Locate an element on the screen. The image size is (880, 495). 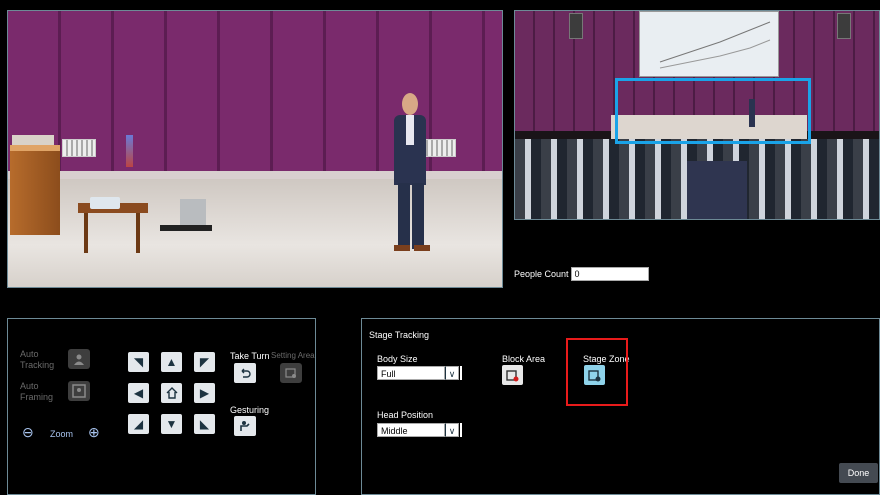
stage-zone-box is located at coordinates (713, 111).